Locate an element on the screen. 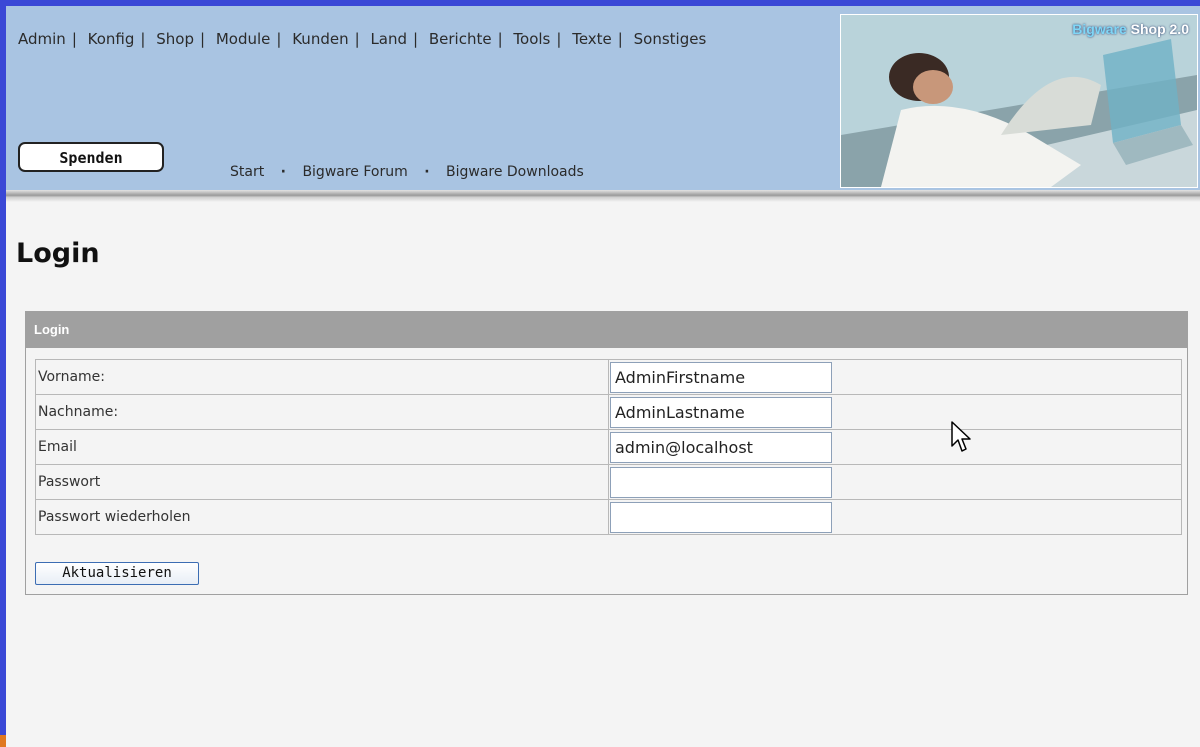  update-button: Aktualisieren is located at coordinates (117, 573).